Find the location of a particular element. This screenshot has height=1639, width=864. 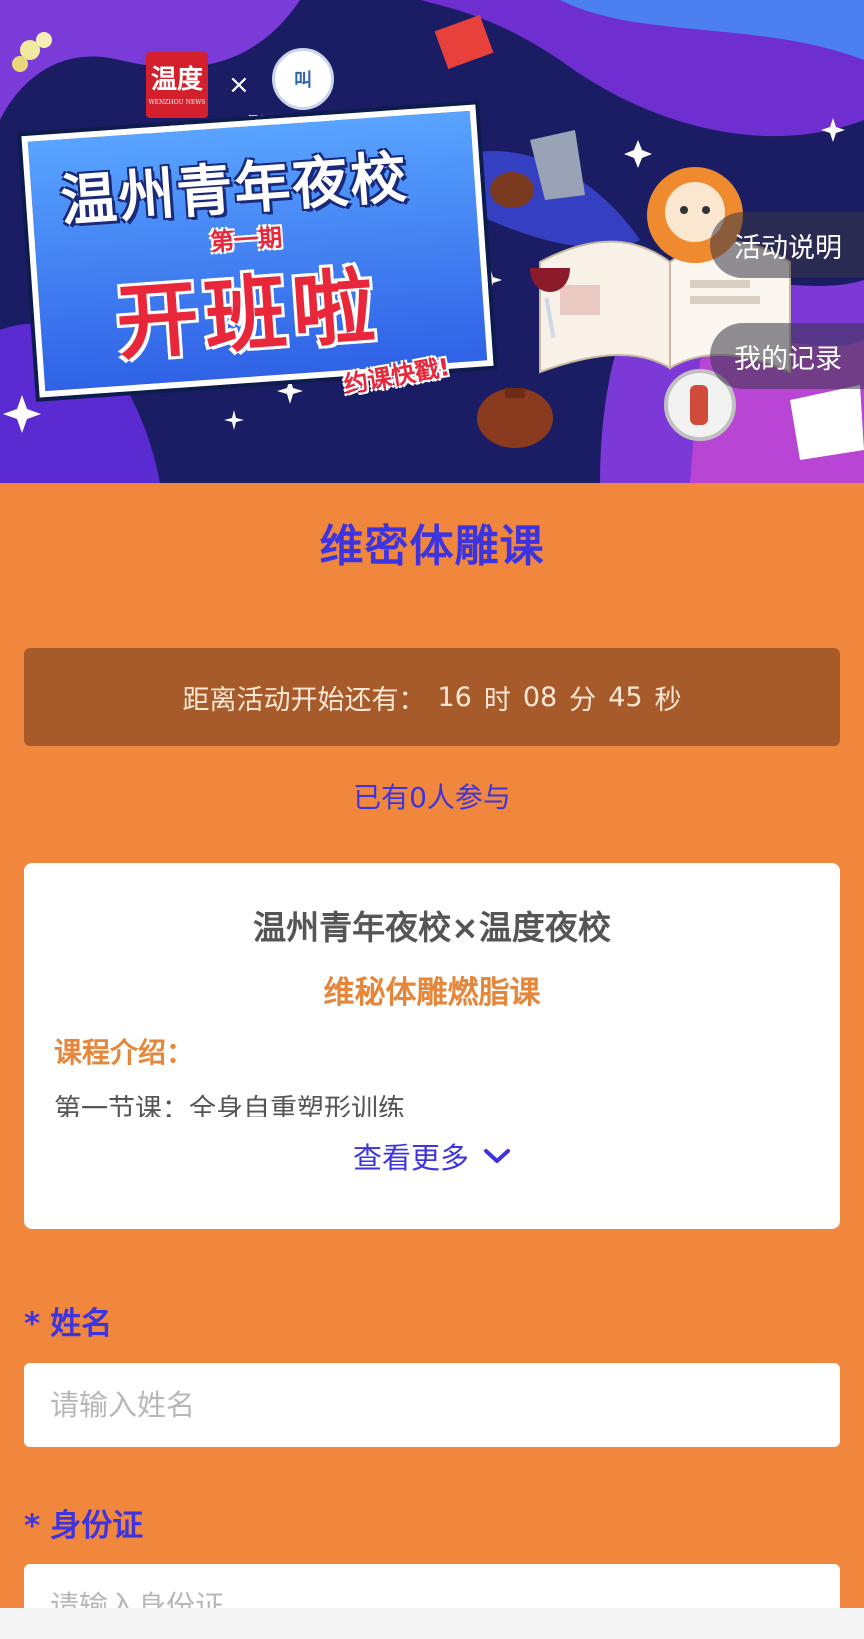

name-input is located at coordinates (432, 1405).